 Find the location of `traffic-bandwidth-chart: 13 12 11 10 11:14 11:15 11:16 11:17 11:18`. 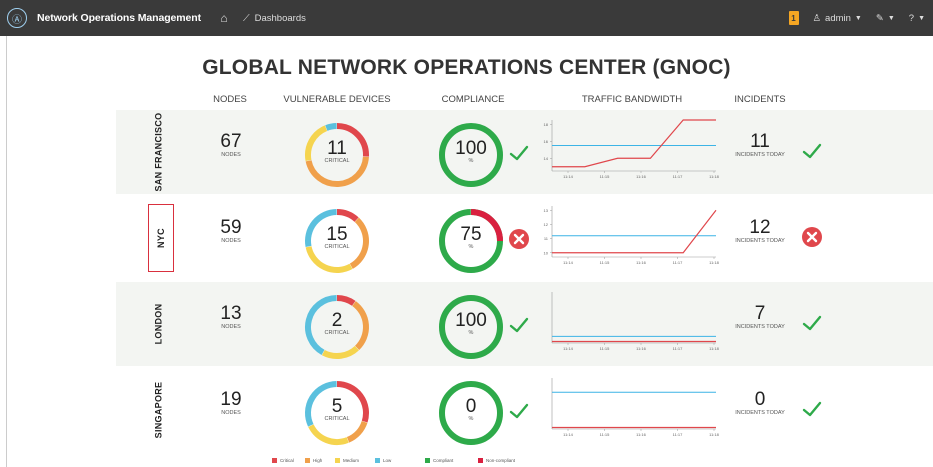

traffic-bandwidth-chart: 13 12 11 10 11:14 11:15 11:16 11:17 11:18 is located at coordinates (630, 237).